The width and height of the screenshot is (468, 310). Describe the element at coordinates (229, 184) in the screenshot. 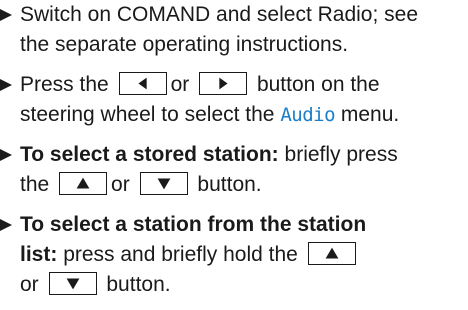

I see `step-3-line-2-suffix: button.` at that location.